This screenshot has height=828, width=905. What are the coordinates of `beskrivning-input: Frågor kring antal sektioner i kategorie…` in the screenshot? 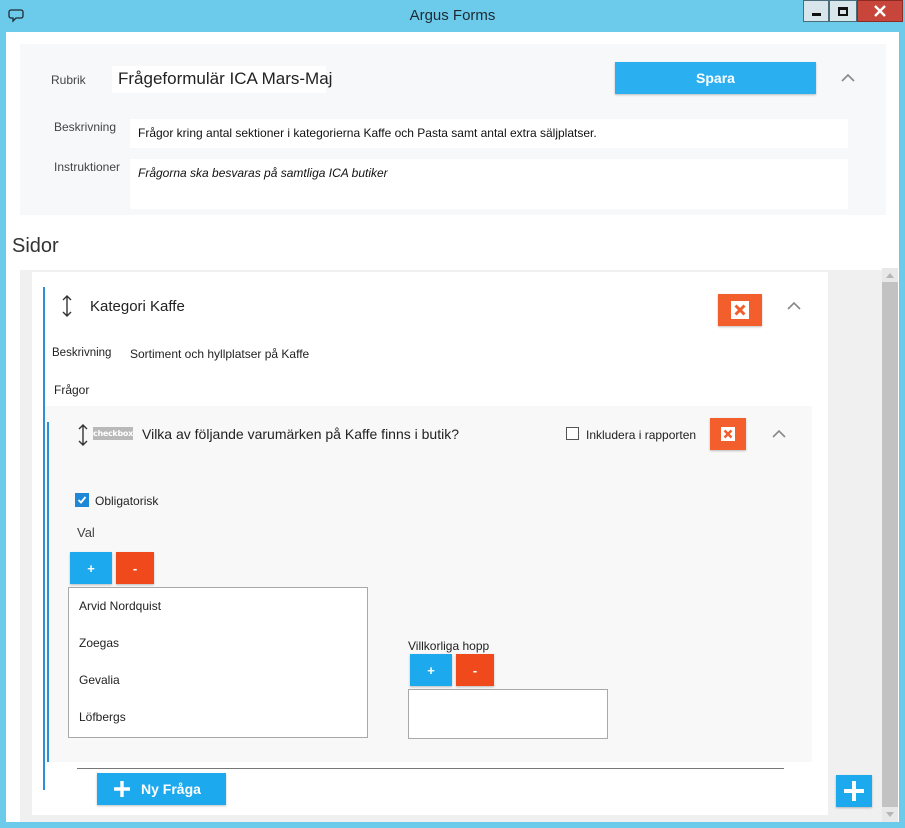 It's located at (489, 133).